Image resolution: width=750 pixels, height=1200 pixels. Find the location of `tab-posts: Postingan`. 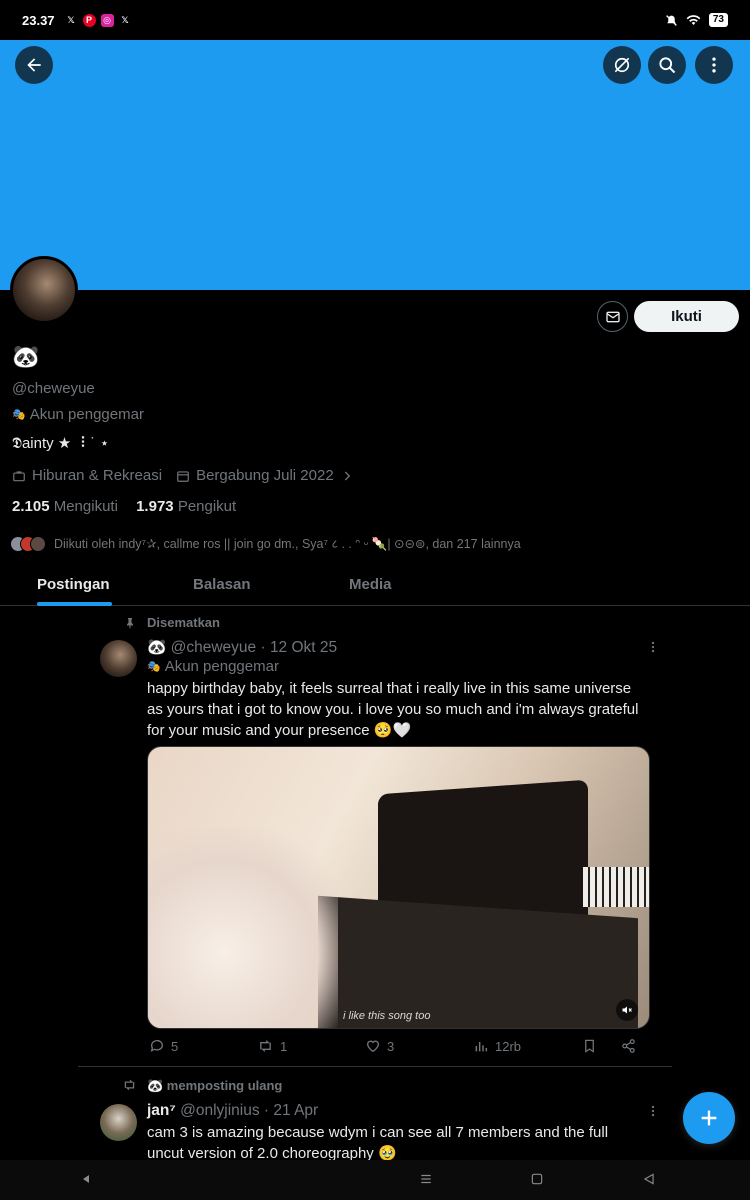

tab-posts: Postingan is located at coordinates (73, 584).